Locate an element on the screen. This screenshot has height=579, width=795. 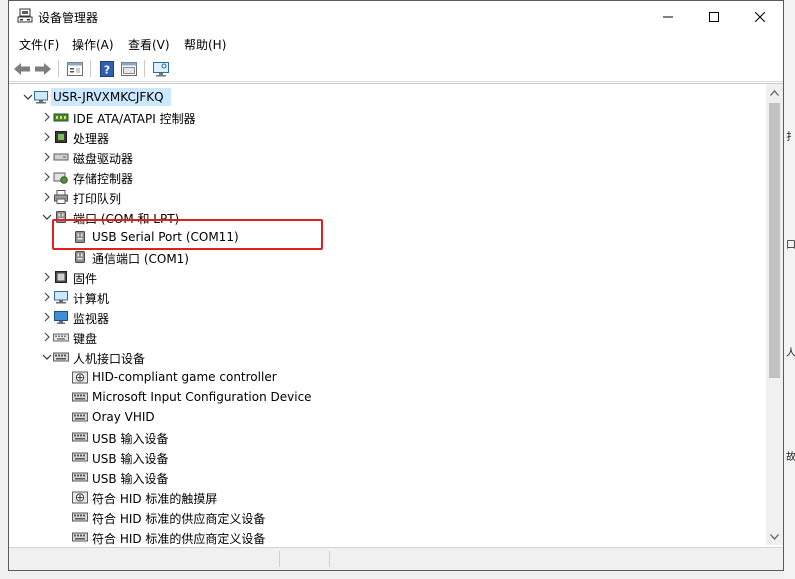
properties-button is located at coordinates (75, 69).